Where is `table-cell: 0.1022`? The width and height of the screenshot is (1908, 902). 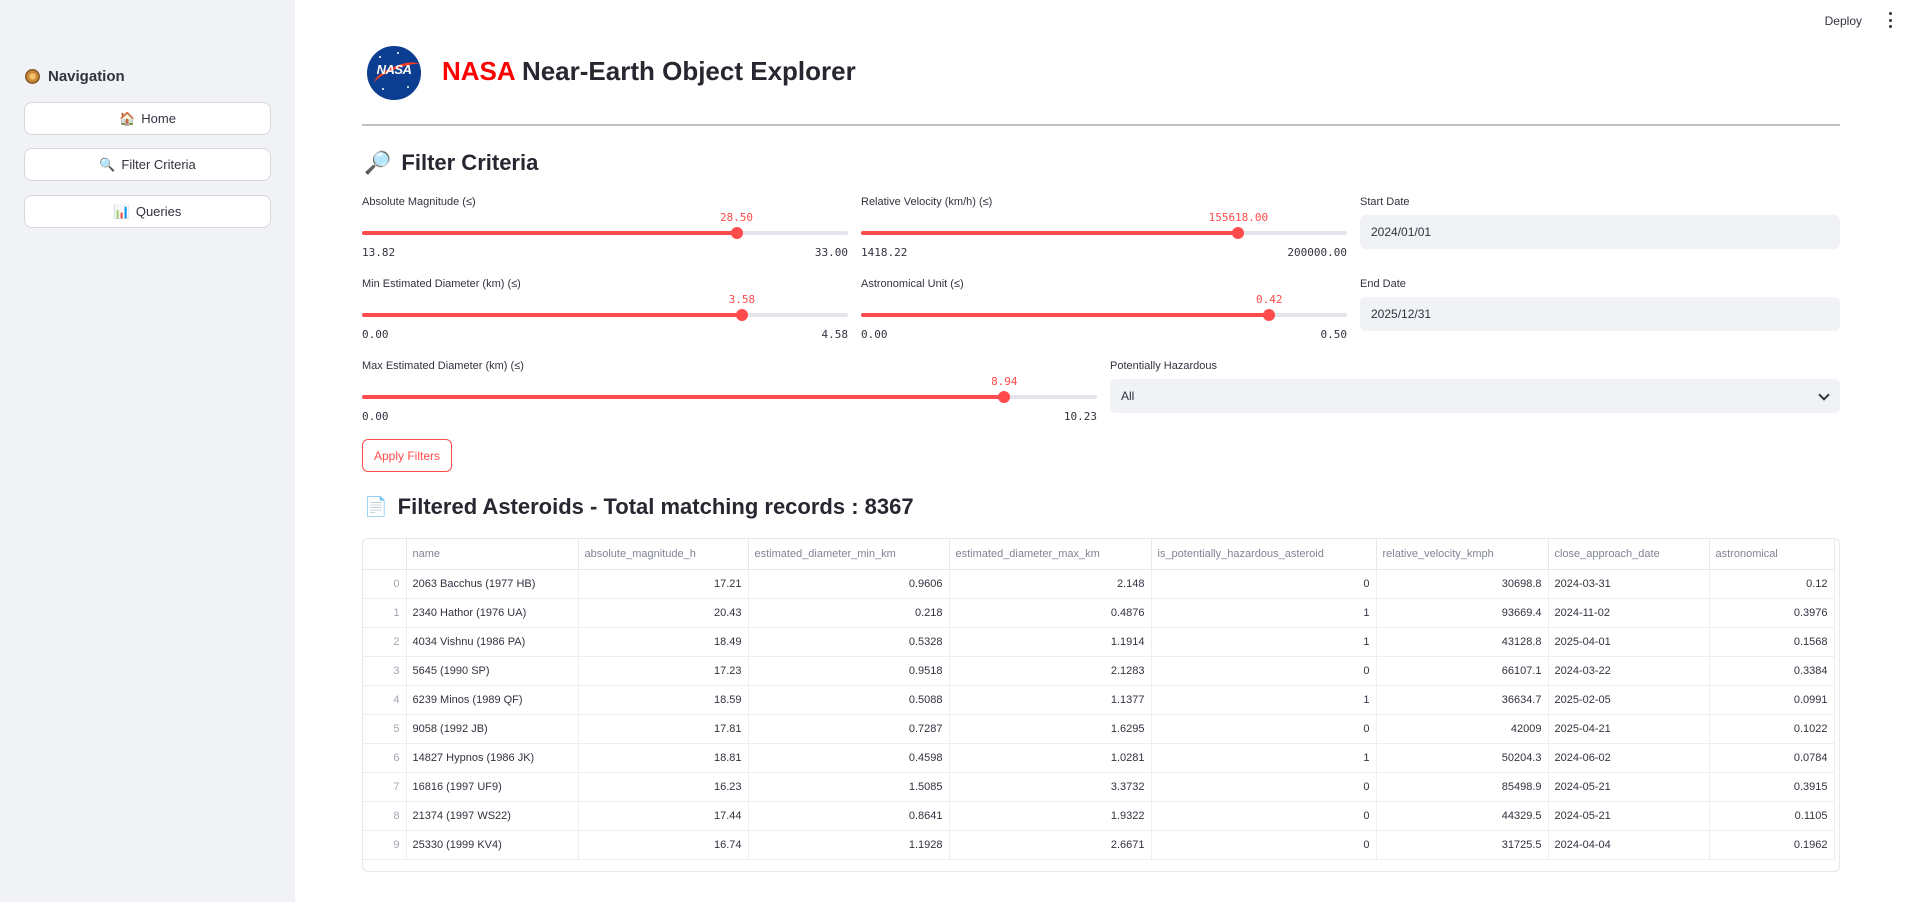 table-cell: 0.1022 is located at coordinates (1772, 729).